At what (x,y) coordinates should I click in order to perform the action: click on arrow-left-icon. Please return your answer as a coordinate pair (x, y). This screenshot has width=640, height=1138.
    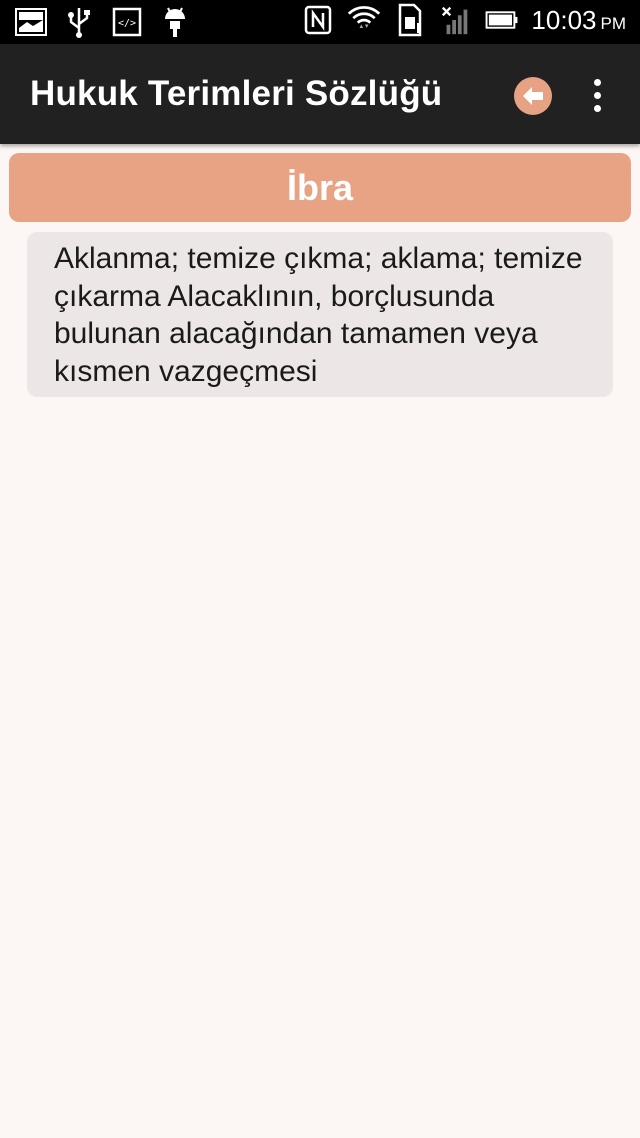
    Looking at the image, I should click on (533, 96).